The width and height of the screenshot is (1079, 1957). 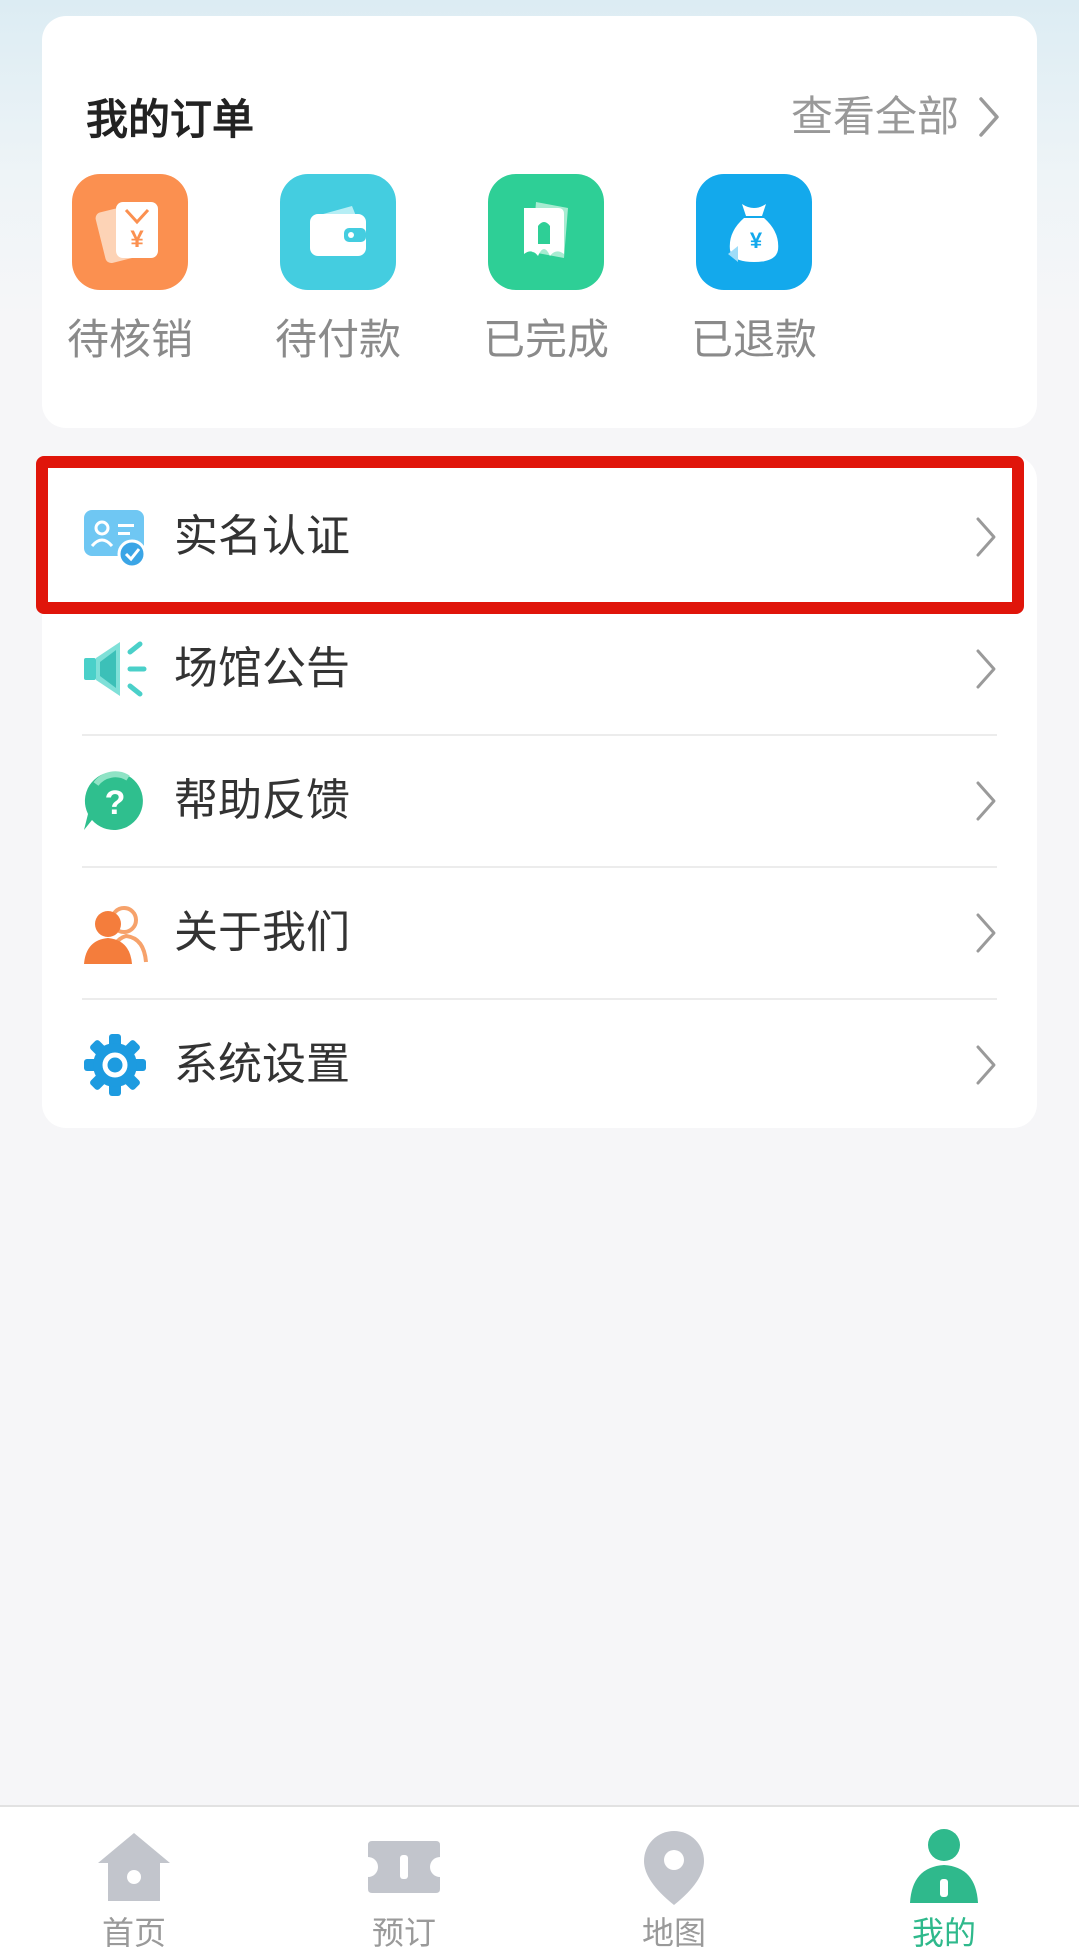 I want to click on menu-item-label: 场馆公告, so click(x=262, y=668).